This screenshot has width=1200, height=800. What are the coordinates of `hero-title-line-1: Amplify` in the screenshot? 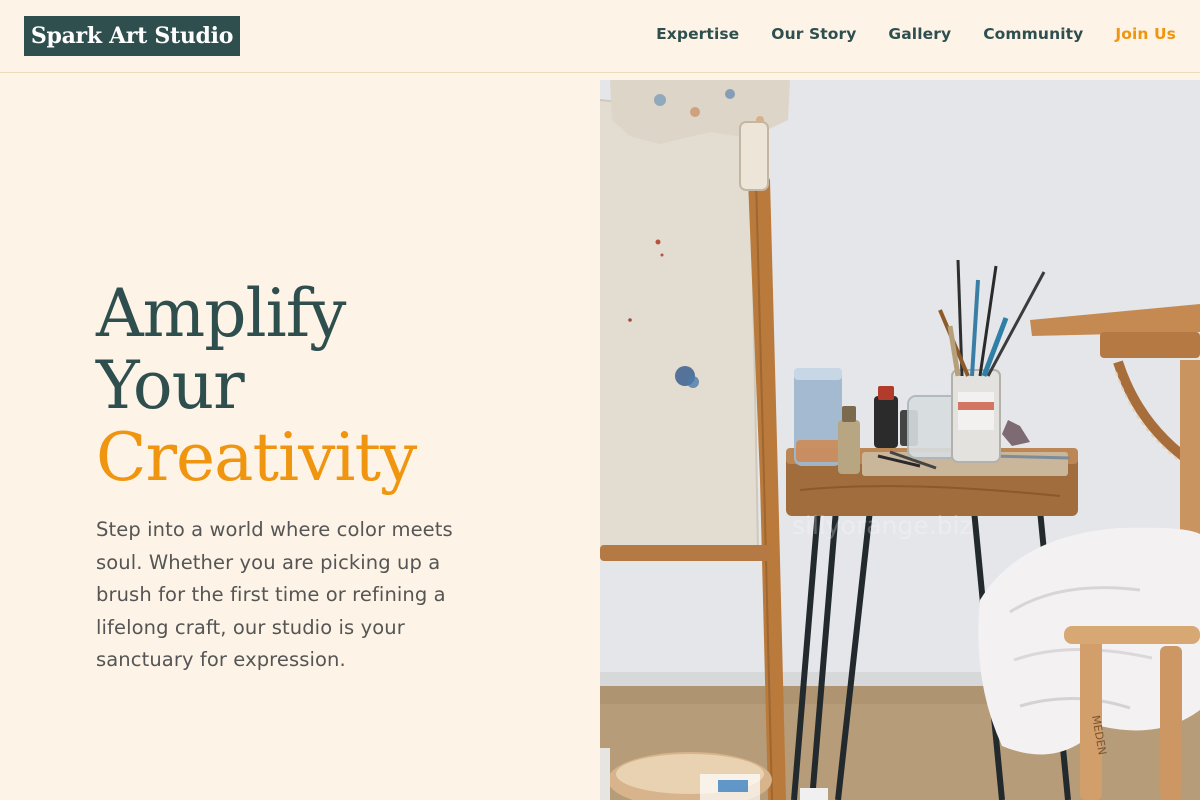 It's located at (221, 313).